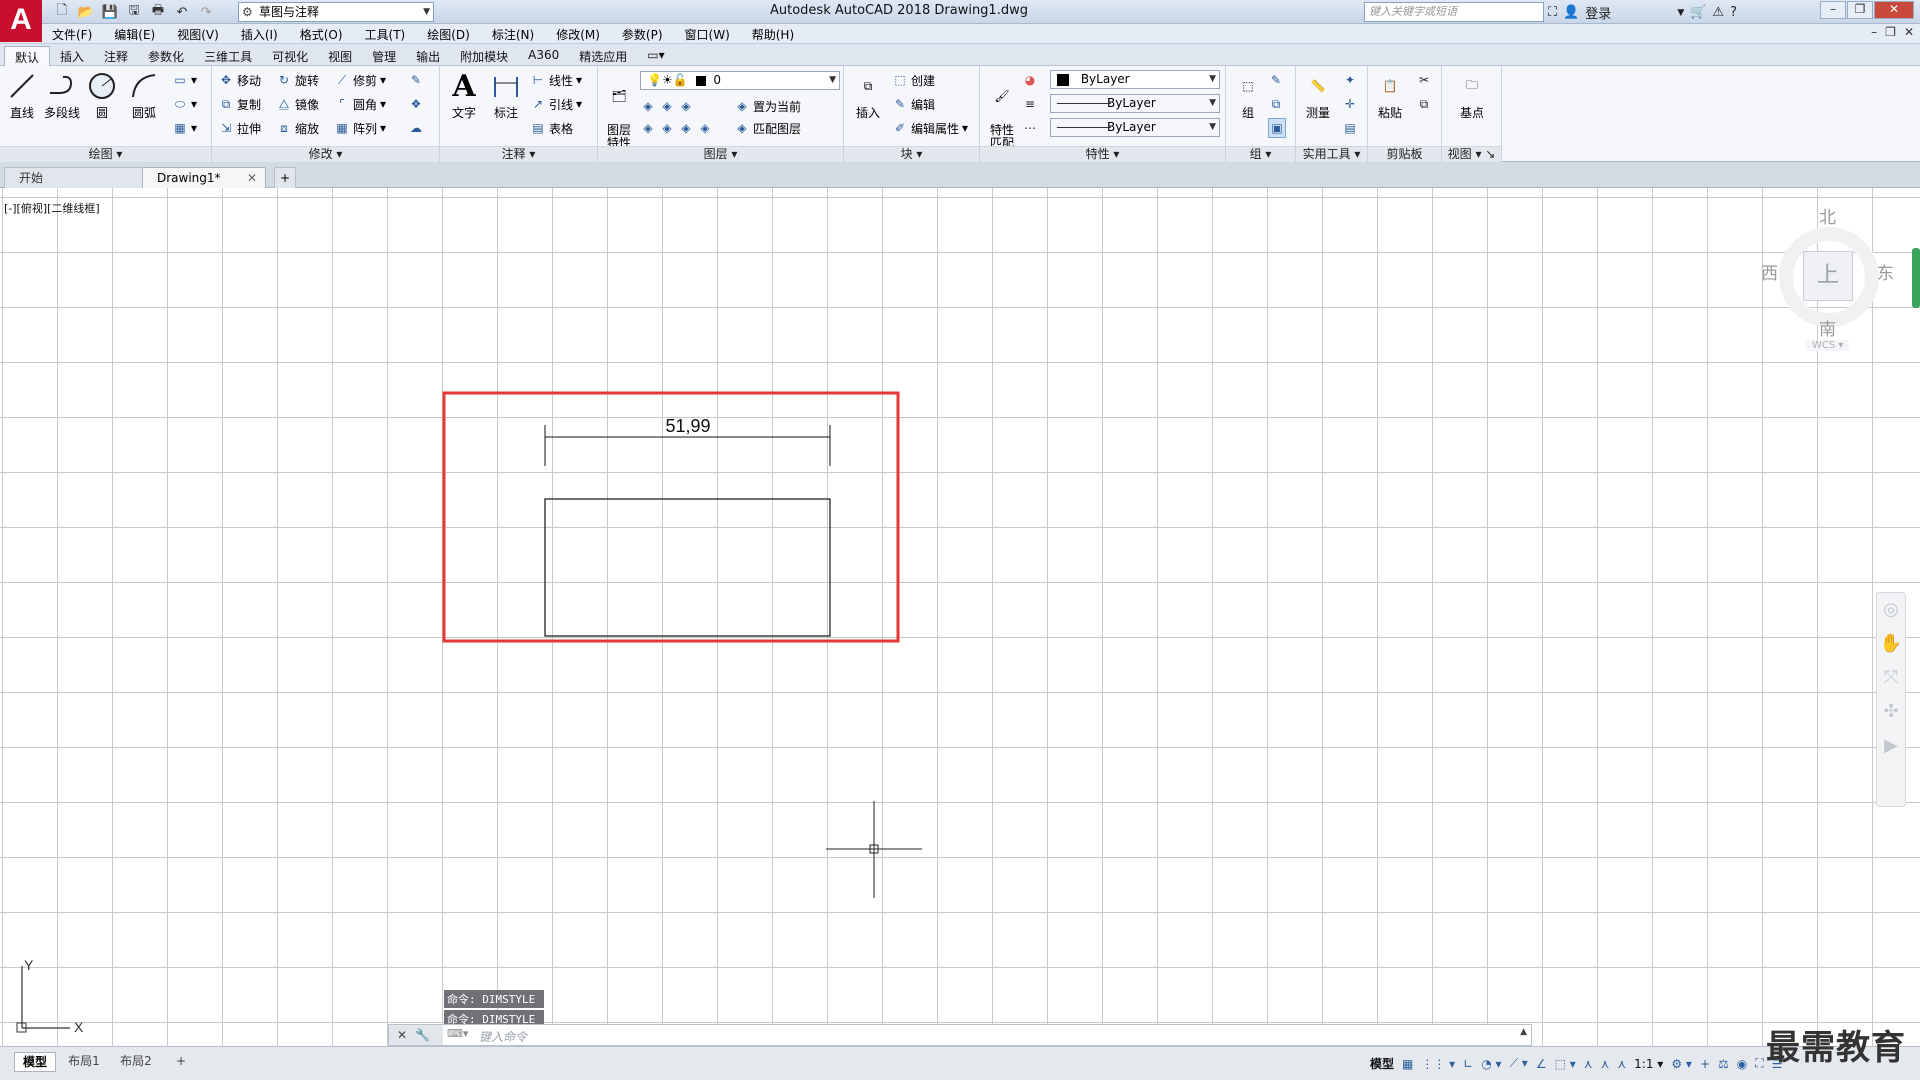 The height and width of the screenshot is (1080, 1920). What do you see at coordinates (74, 177) in the screenshot?
I see `tab-start: 开始` at bounding box center [74, 177].